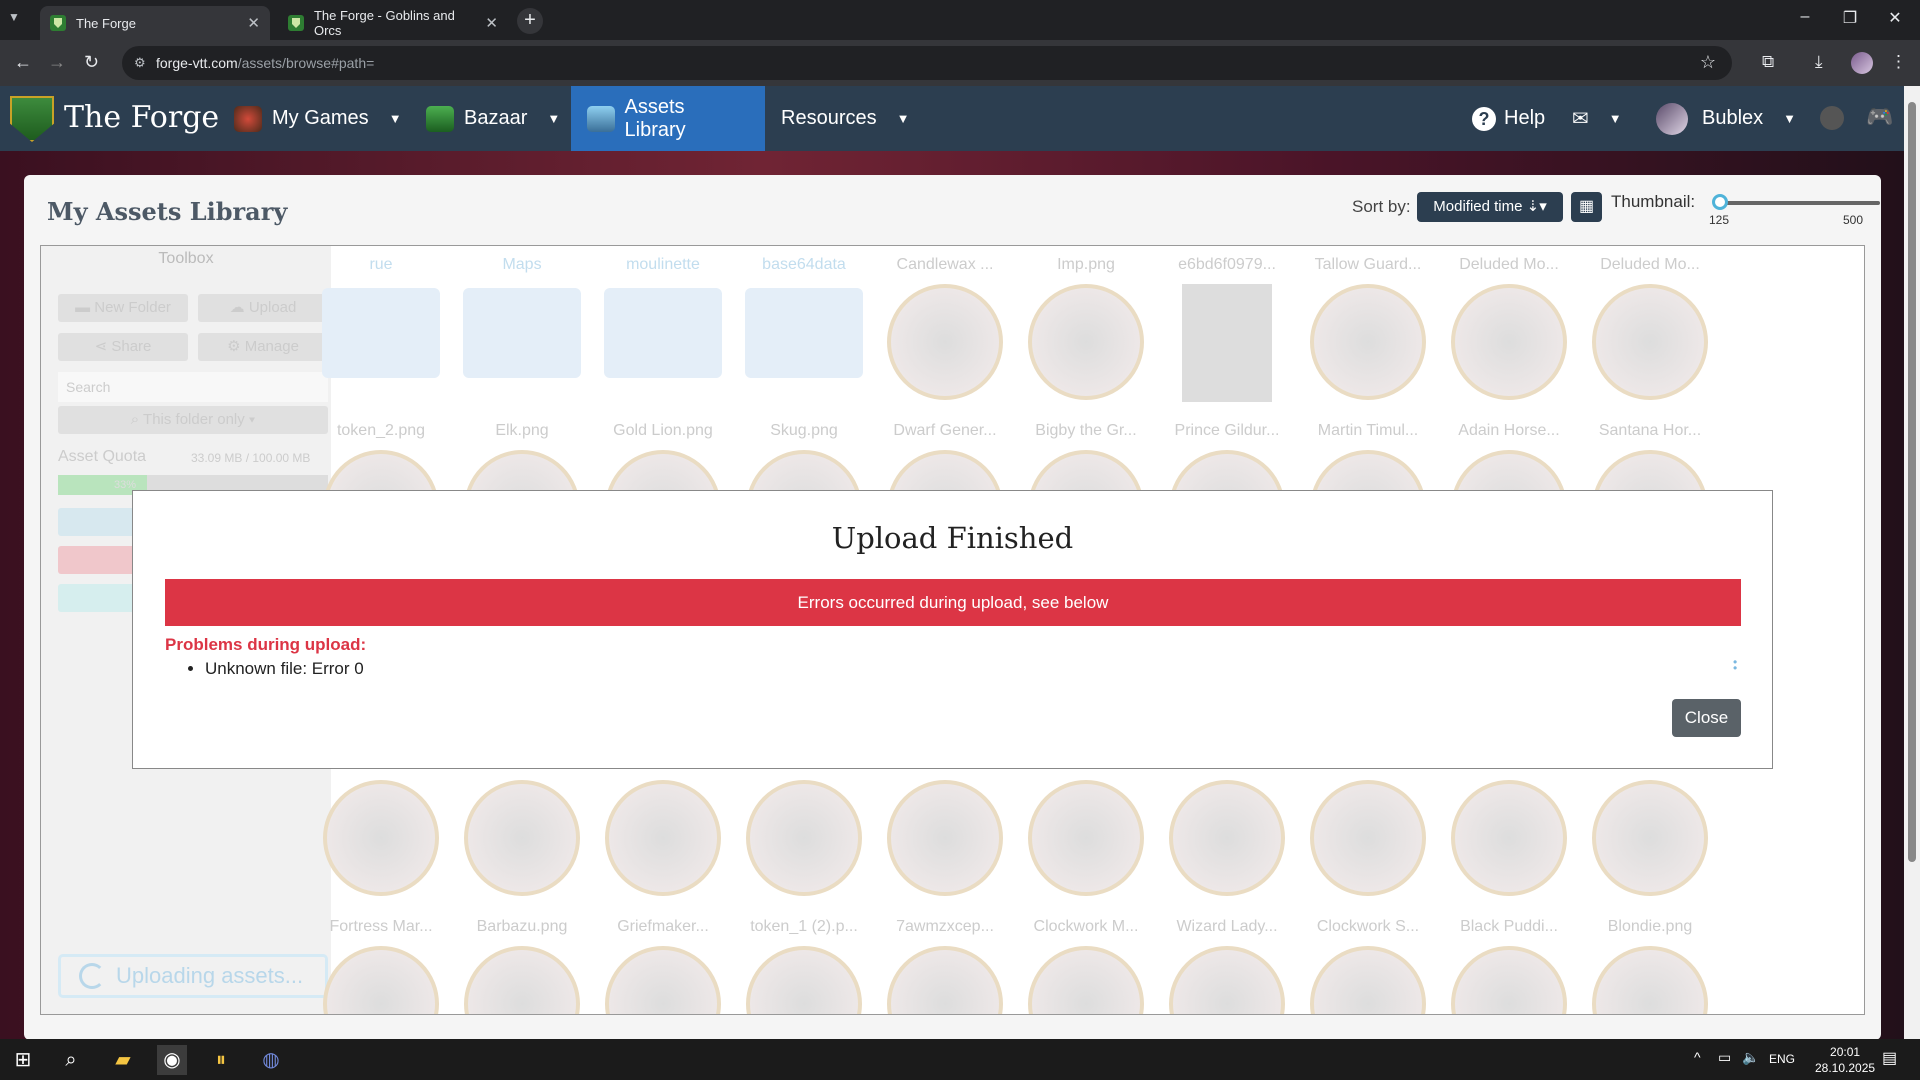  What do you see at coordinates (960, 1059) in the screenshot?
I see `windows-taskbar: ⊞ ⌕ ▰ ◉ ⏸ ◍ ^ ▭ 🔈 ENG 20:01 28.10.2025 ▤` at bounding box center [960, 1059].